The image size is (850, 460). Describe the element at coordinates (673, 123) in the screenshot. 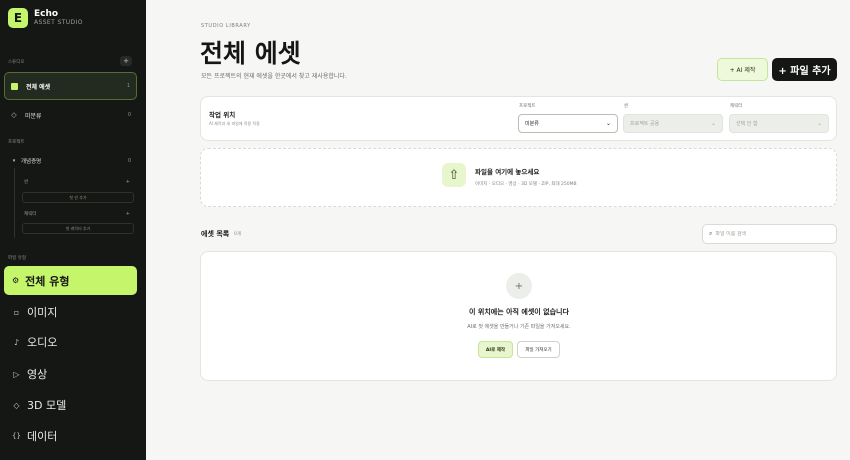

I see `scene-select: 프로젝트 공용 ⌄` at that location.